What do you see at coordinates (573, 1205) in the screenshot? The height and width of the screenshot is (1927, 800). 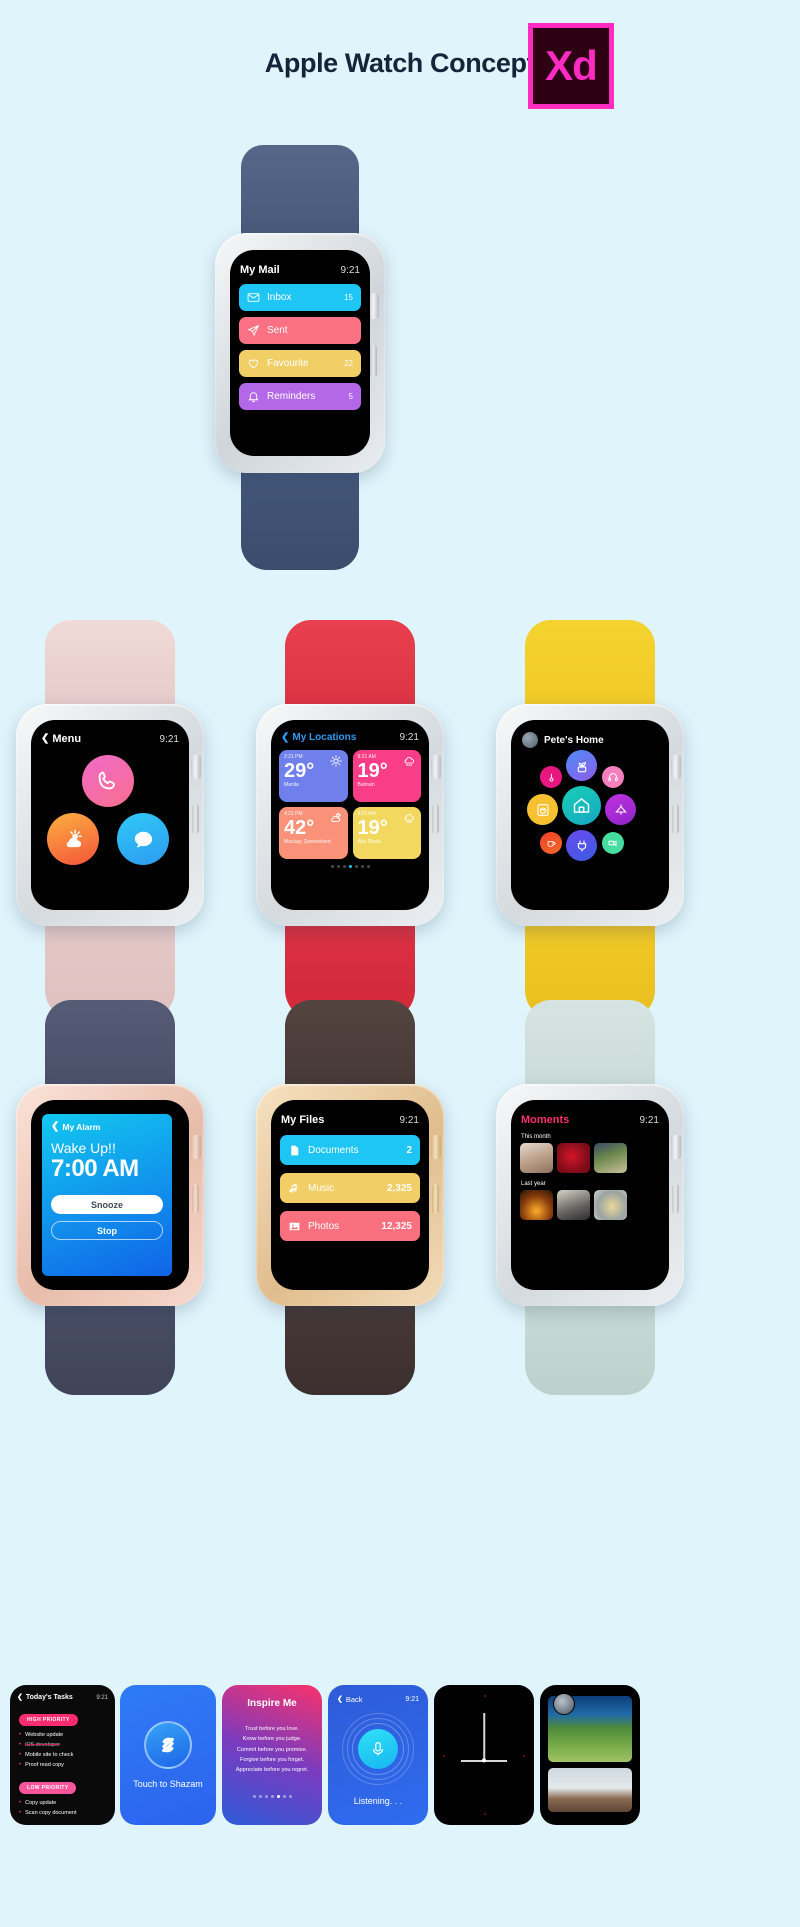 I see `surfers-photo` at bounding box center [573, 1205].